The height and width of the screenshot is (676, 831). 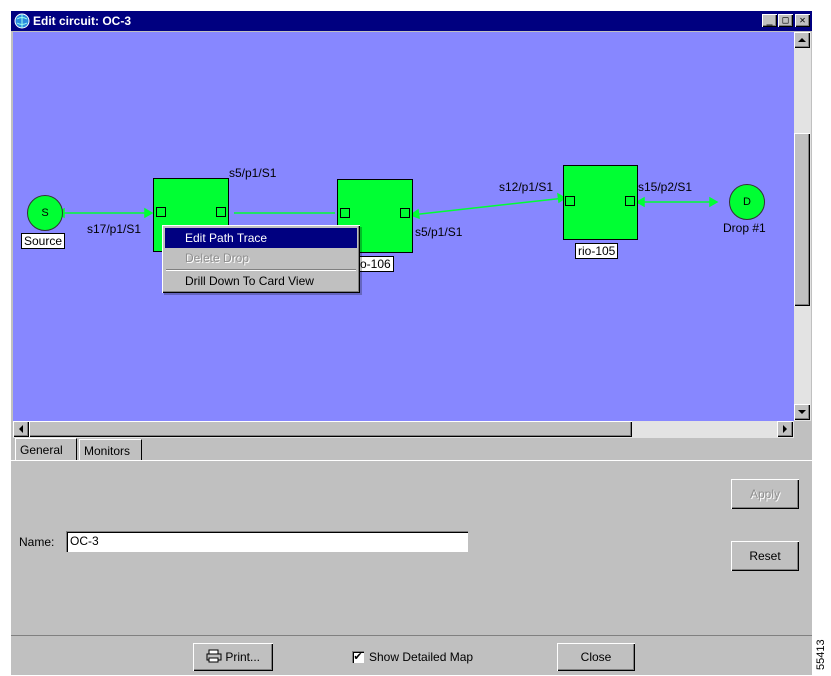 I want to click on arrow-down-icon, so click(x=802, y=412).